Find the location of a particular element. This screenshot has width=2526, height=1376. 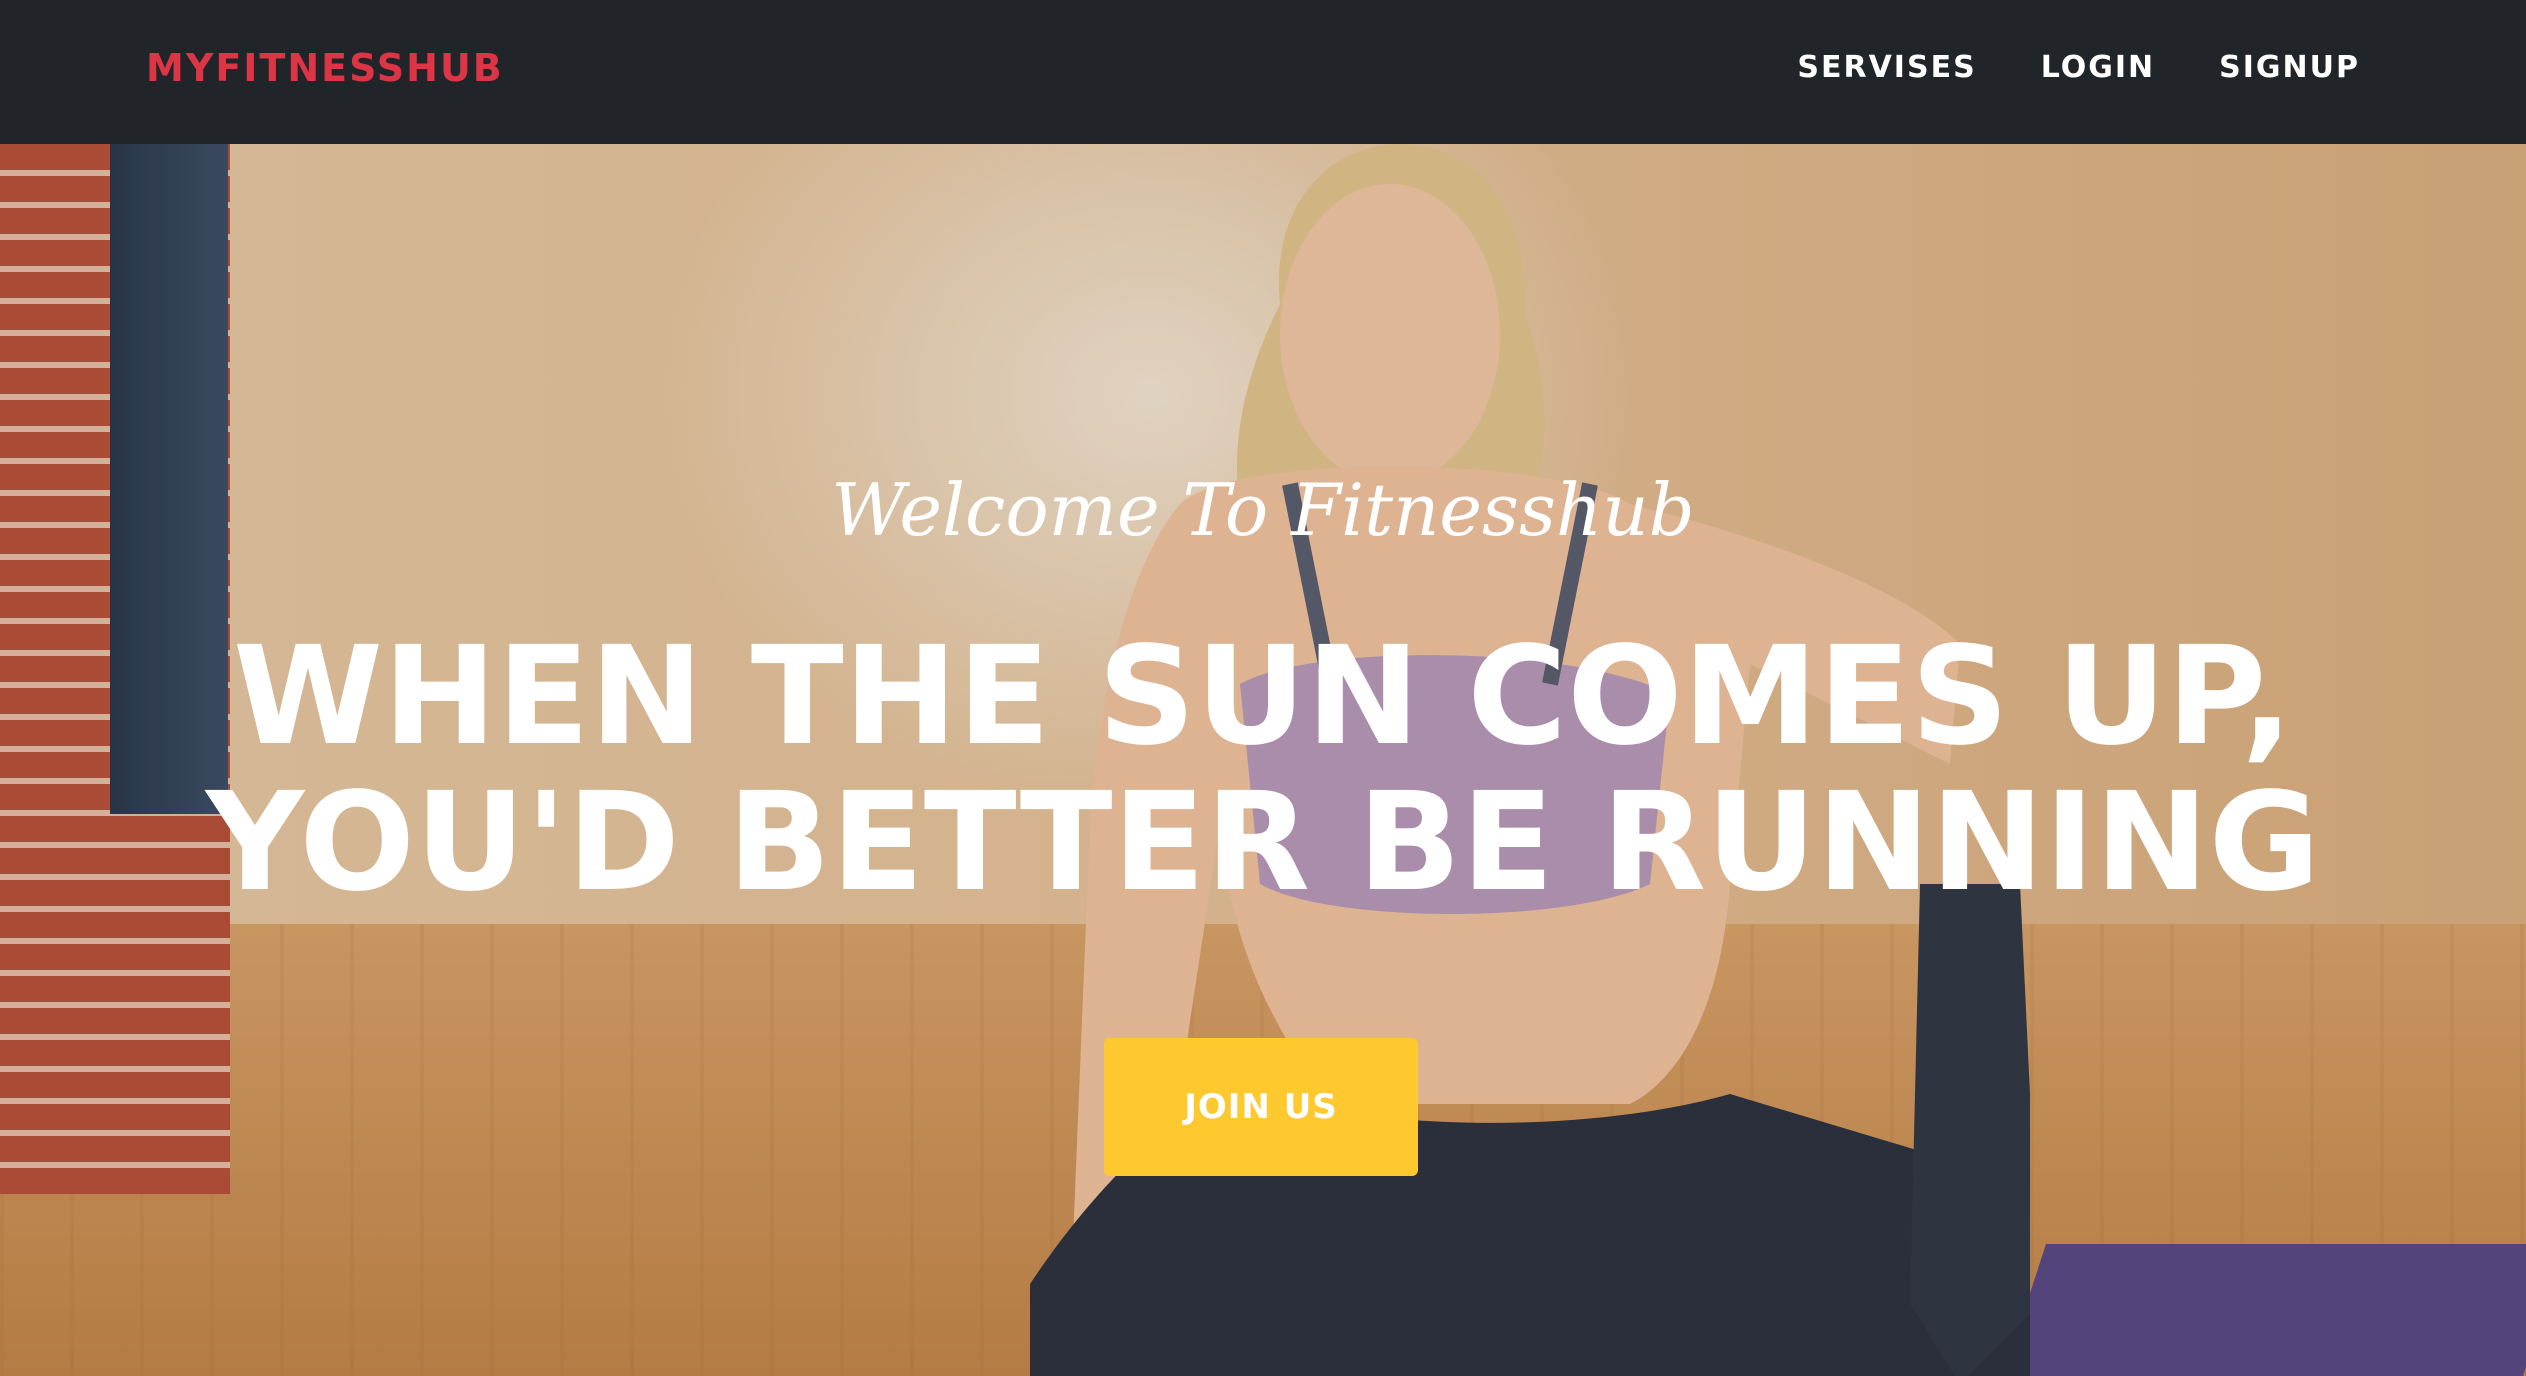

top-navbar: MYFITNESSHUB SERVISES LOGIN SIGNUP is located at coordinates (1263, 72).